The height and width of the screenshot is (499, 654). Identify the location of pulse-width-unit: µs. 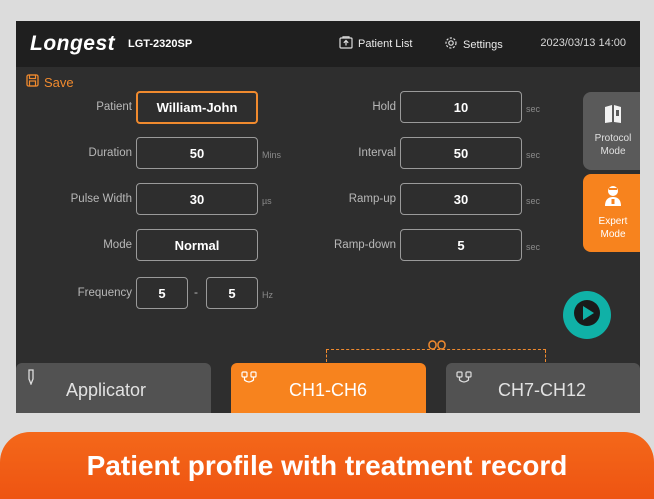
(267, 201).